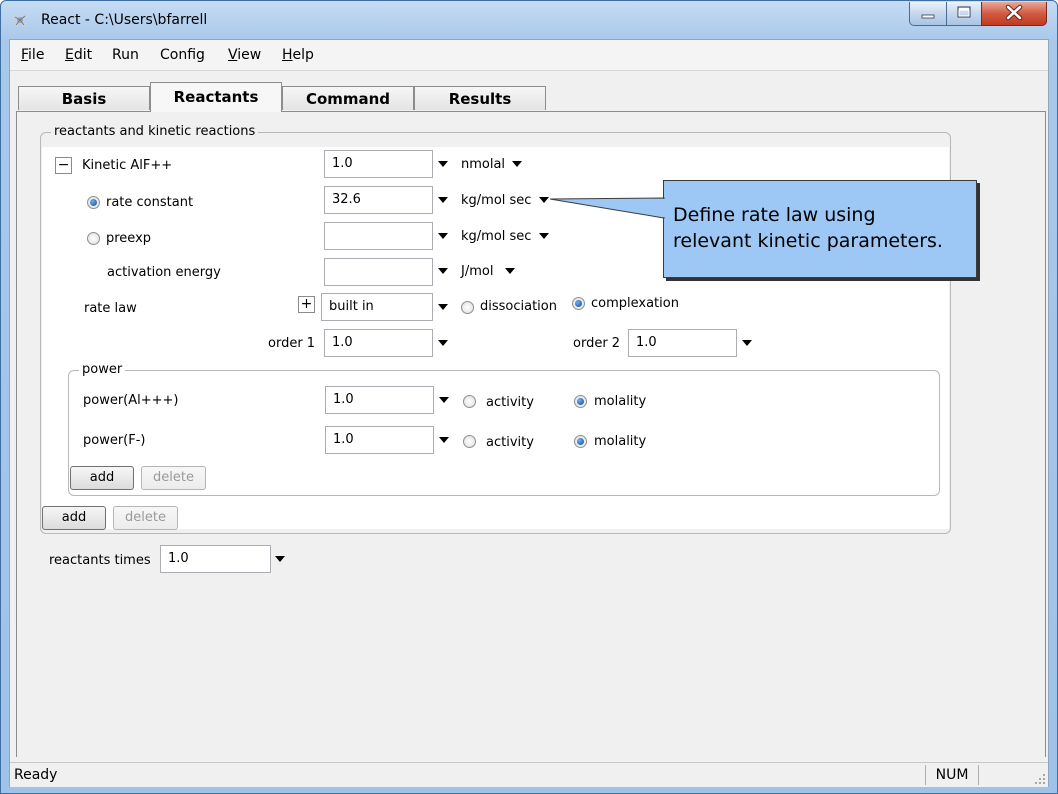 This screenshot has width=1058, height=794. What do you see at coordinates (378, 272) in the screenshot?
I see `activation-energy-field` at bounding box center [378, 272].